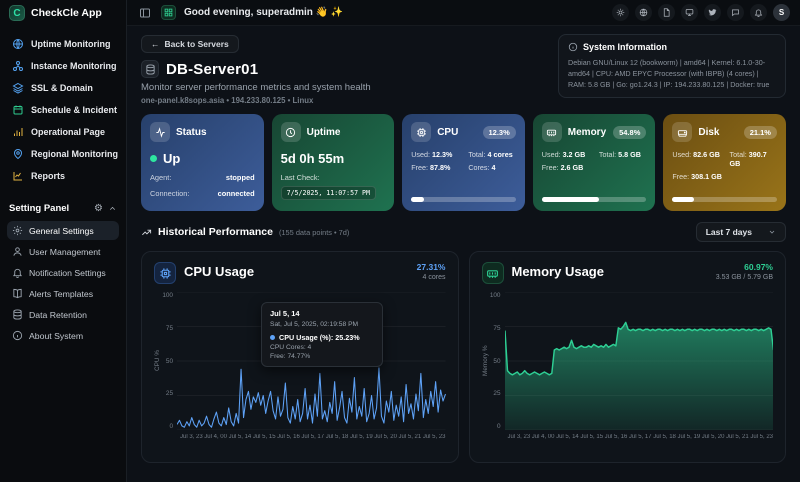 This screenshot has width=800, height=482. Describe the element at coordinates (145, 13) in the screenshot. I see `panel-toggle-icon` at that location.